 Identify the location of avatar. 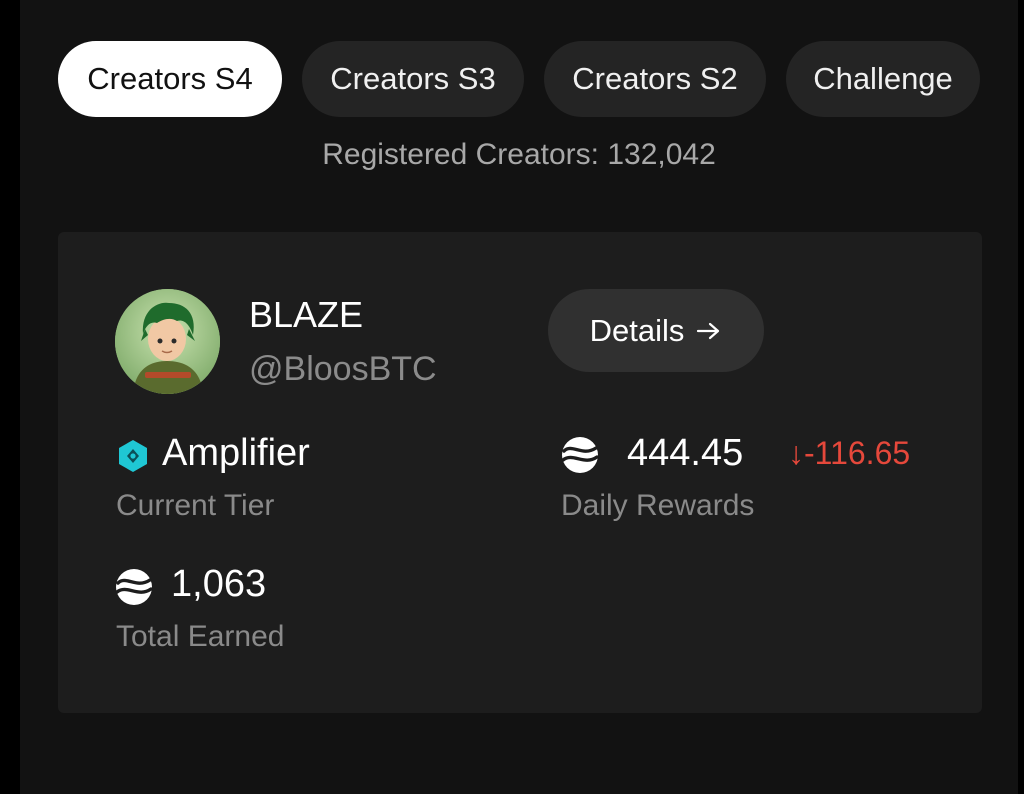
(167, 341).